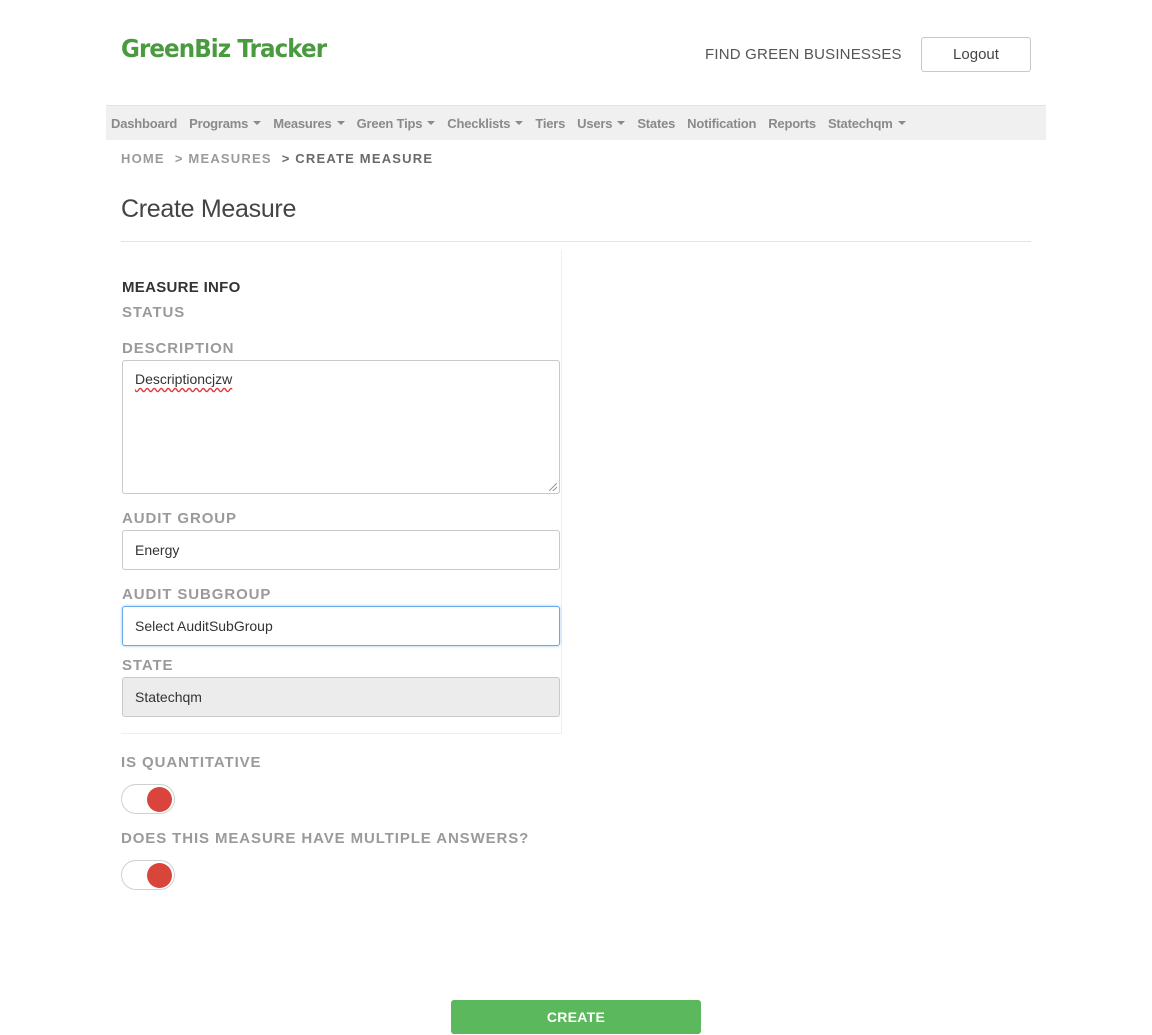 The height and width of the screenshot is (1035, 1152). Describe the element at coordinates (197, 594) in the screenshot. I see `audit-subgroup-label: AUDIT SUBGROUP` at that location.